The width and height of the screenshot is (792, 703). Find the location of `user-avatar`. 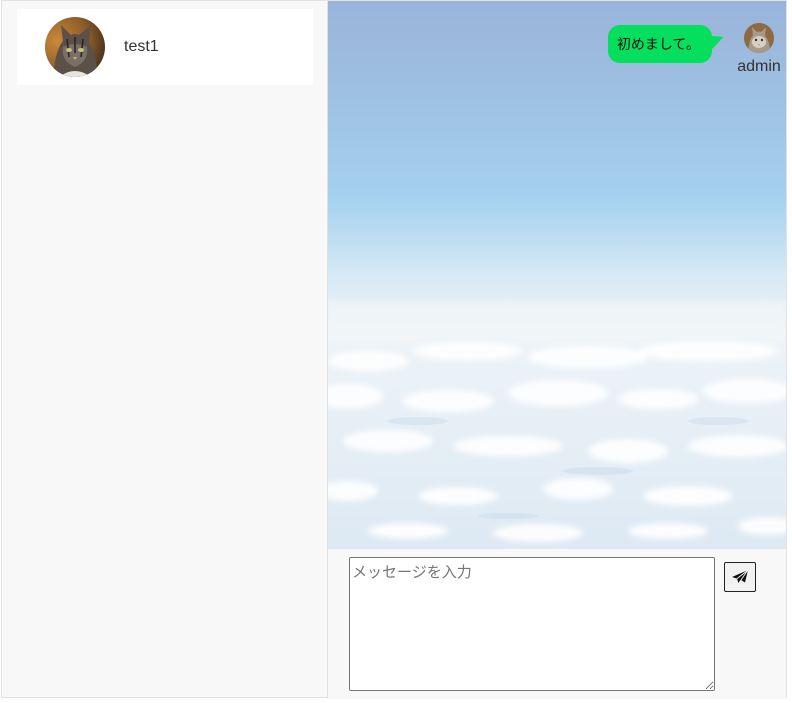

user-avatar is located at coordinates (75, 47).